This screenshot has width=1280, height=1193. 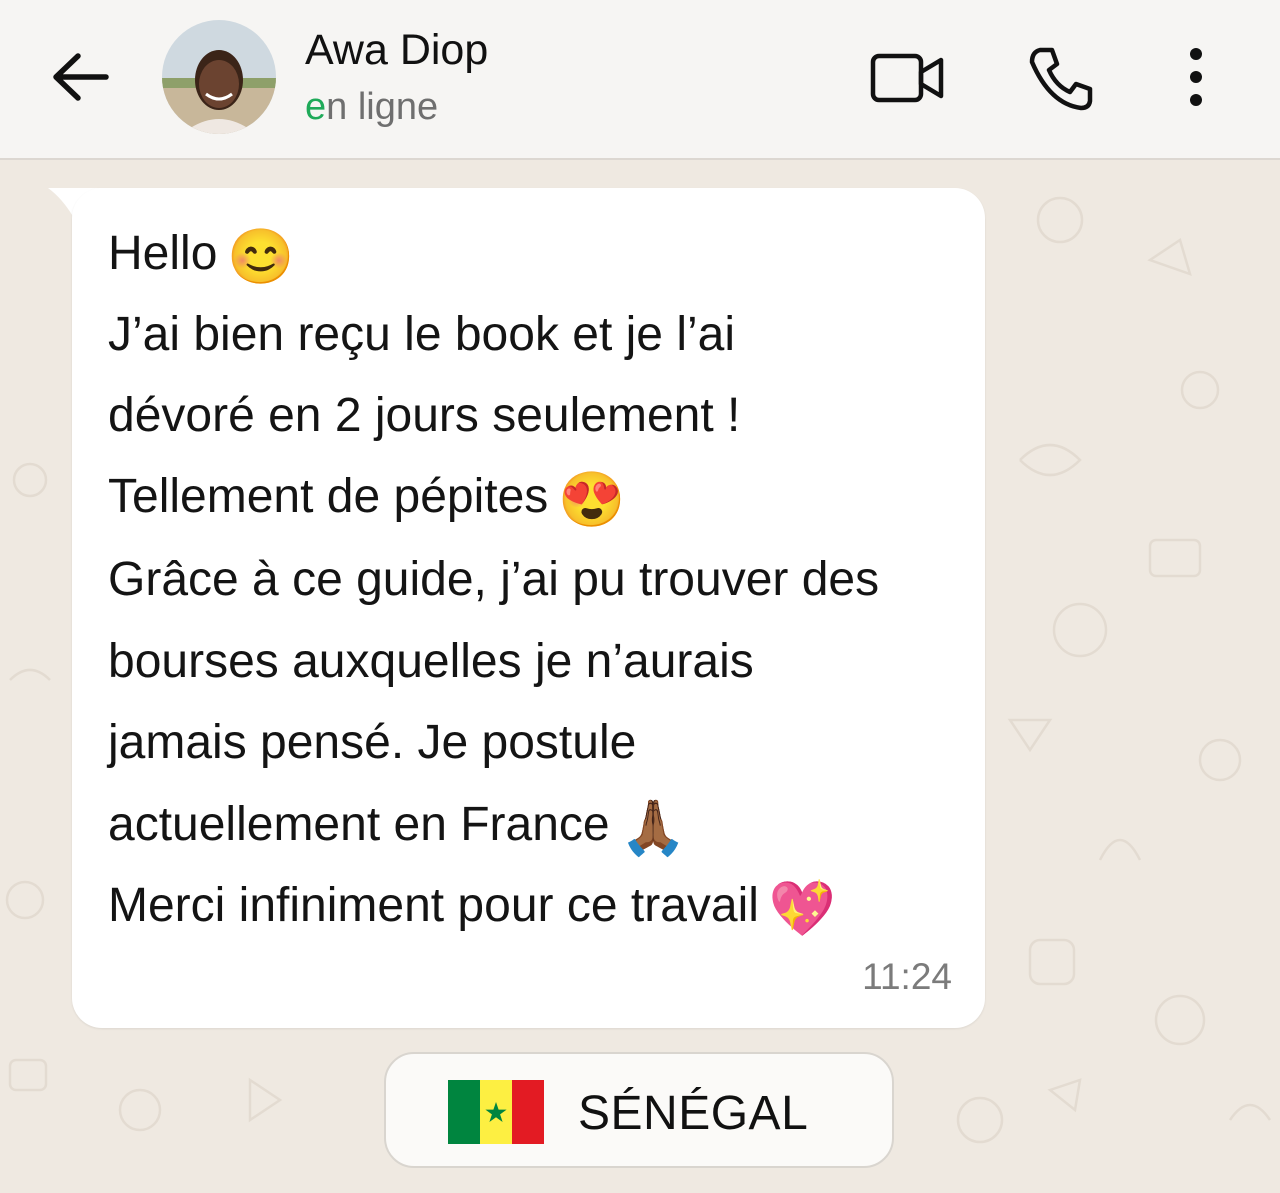 What do you see at coordinates (261, 257) in the screenshot?
I see `smiling-face-emoji: 😊` at bounding box center [261, 257].